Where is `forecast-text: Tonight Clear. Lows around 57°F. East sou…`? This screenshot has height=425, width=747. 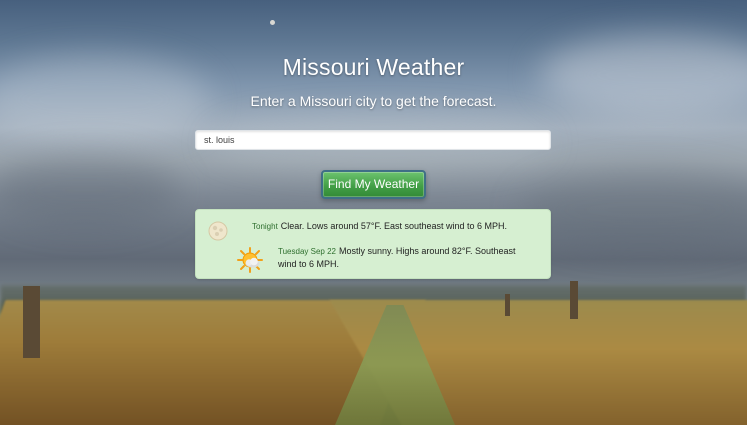
forecast-text: Tonight Clear. Lows around 57°F. East sou… is located at coordinates (397, 226).